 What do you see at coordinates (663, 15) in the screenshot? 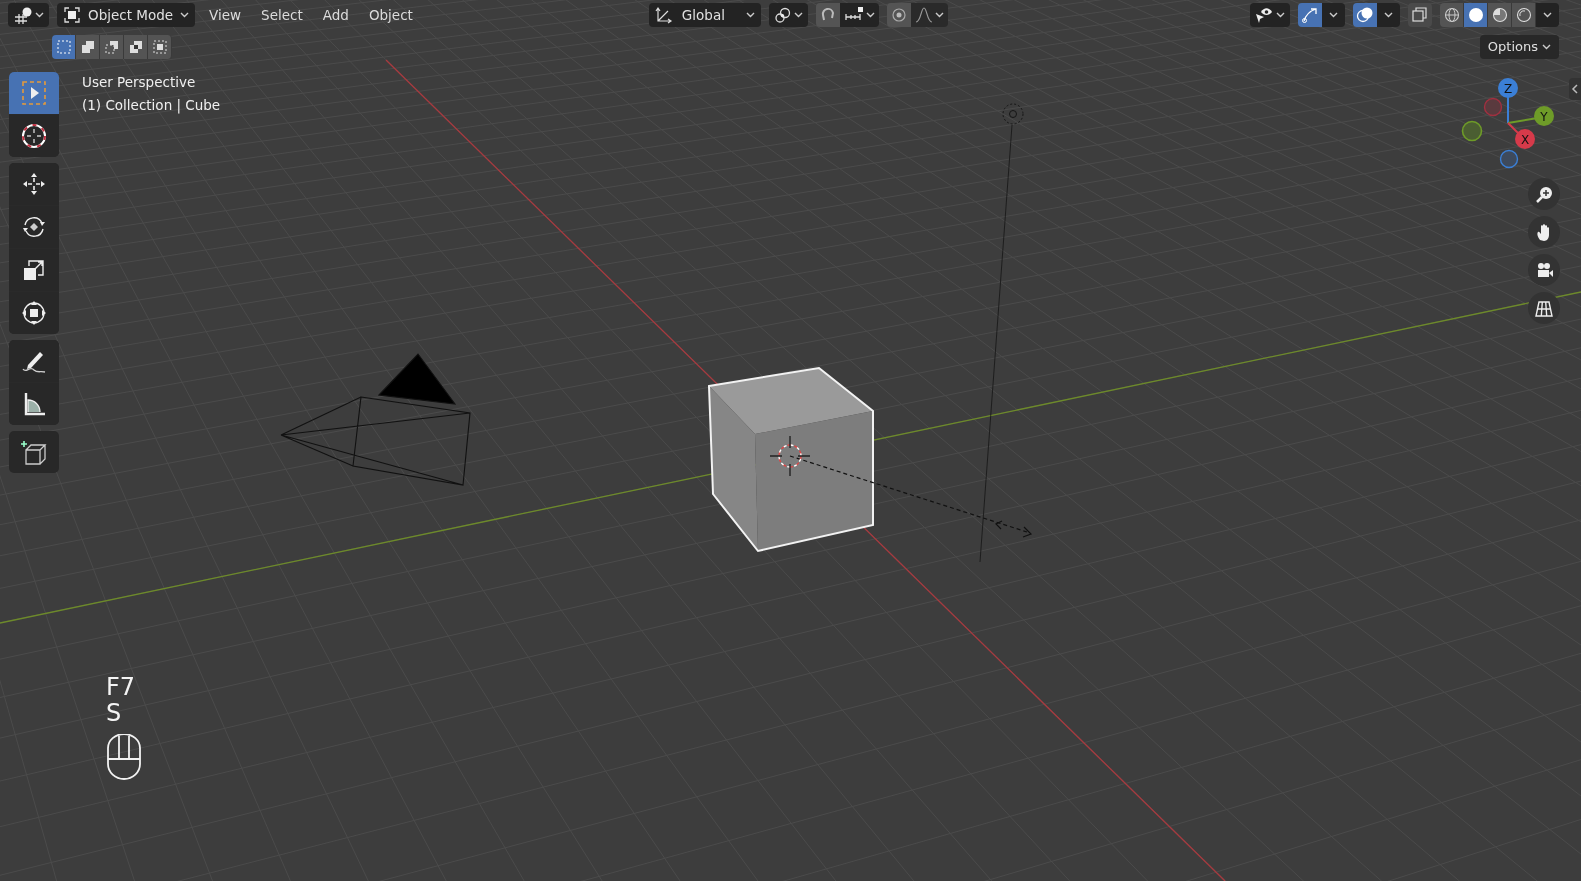
I see `axes-icon` at bounding box center [663, 15].